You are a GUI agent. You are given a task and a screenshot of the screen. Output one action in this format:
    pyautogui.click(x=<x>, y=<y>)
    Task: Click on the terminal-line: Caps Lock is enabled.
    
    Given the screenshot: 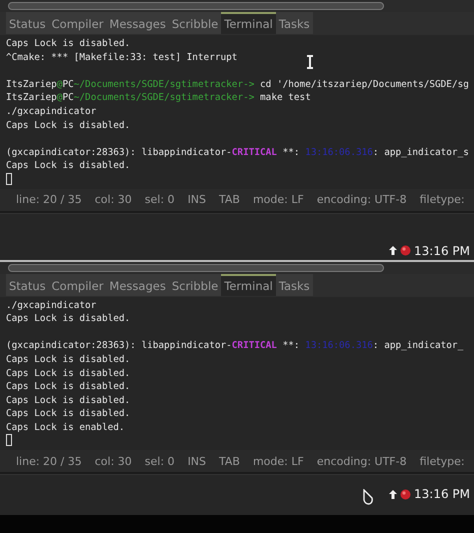 What is the action you would take?
    pyautogui.click(x=65, y=427)
    